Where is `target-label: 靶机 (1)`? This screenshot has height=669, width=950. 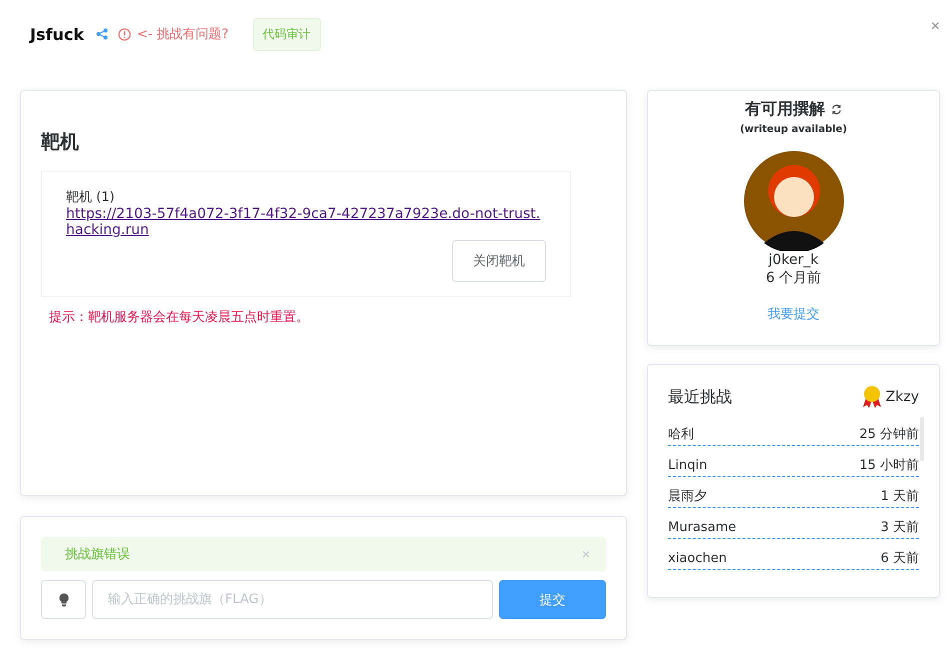 target-label: 靶机 (1) is located at coordinates (91, 197).